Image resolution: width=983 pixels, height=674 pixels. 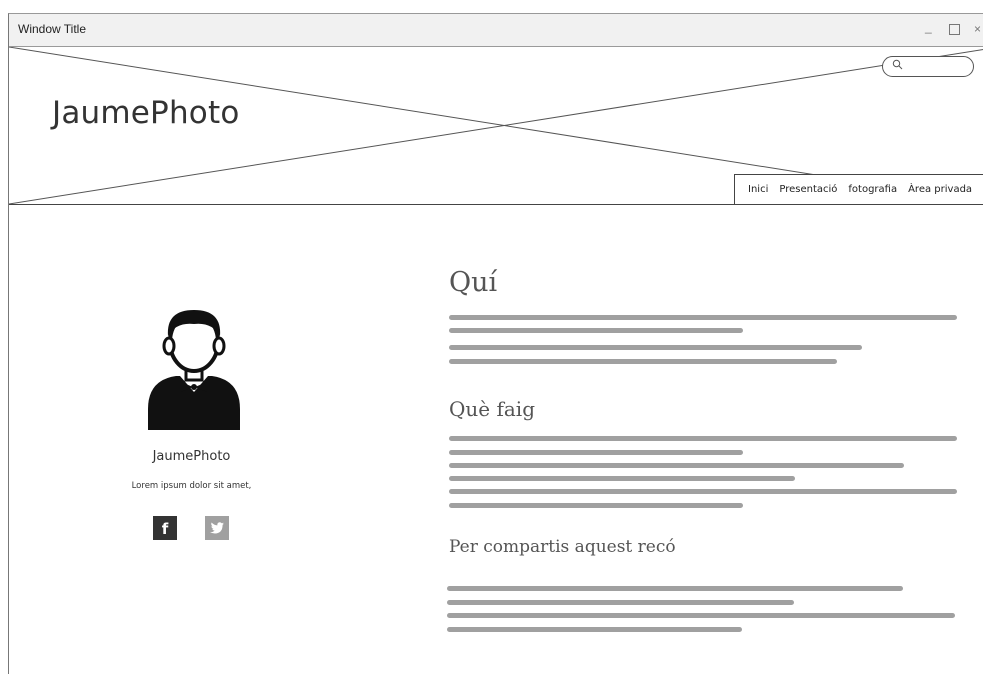 What do you see at coordinates (562, 547) in the screenshot?
I see `section-heading-compartir: Per compartis aquest recó` at bounding box center [562, 547].